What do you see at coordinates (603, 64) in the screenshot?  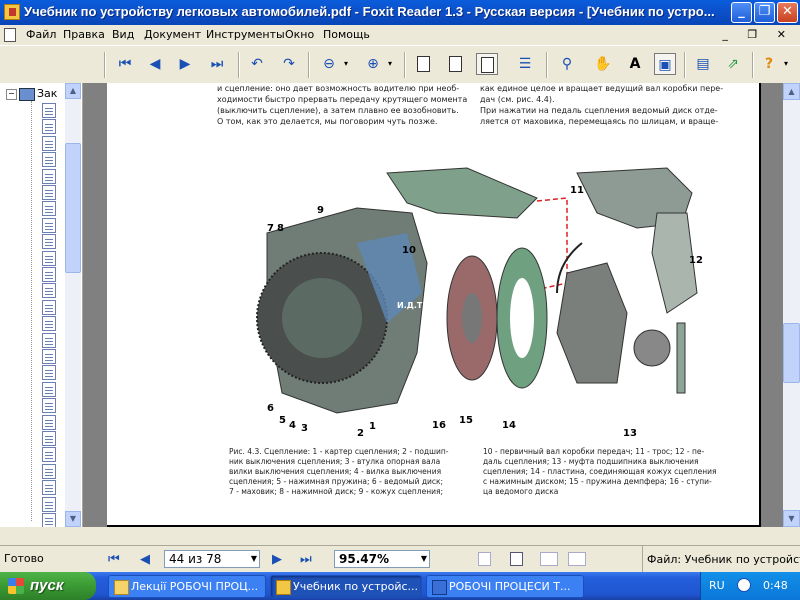 I see `hand-tool-icon: ✋` at bounding box center [603, 64].